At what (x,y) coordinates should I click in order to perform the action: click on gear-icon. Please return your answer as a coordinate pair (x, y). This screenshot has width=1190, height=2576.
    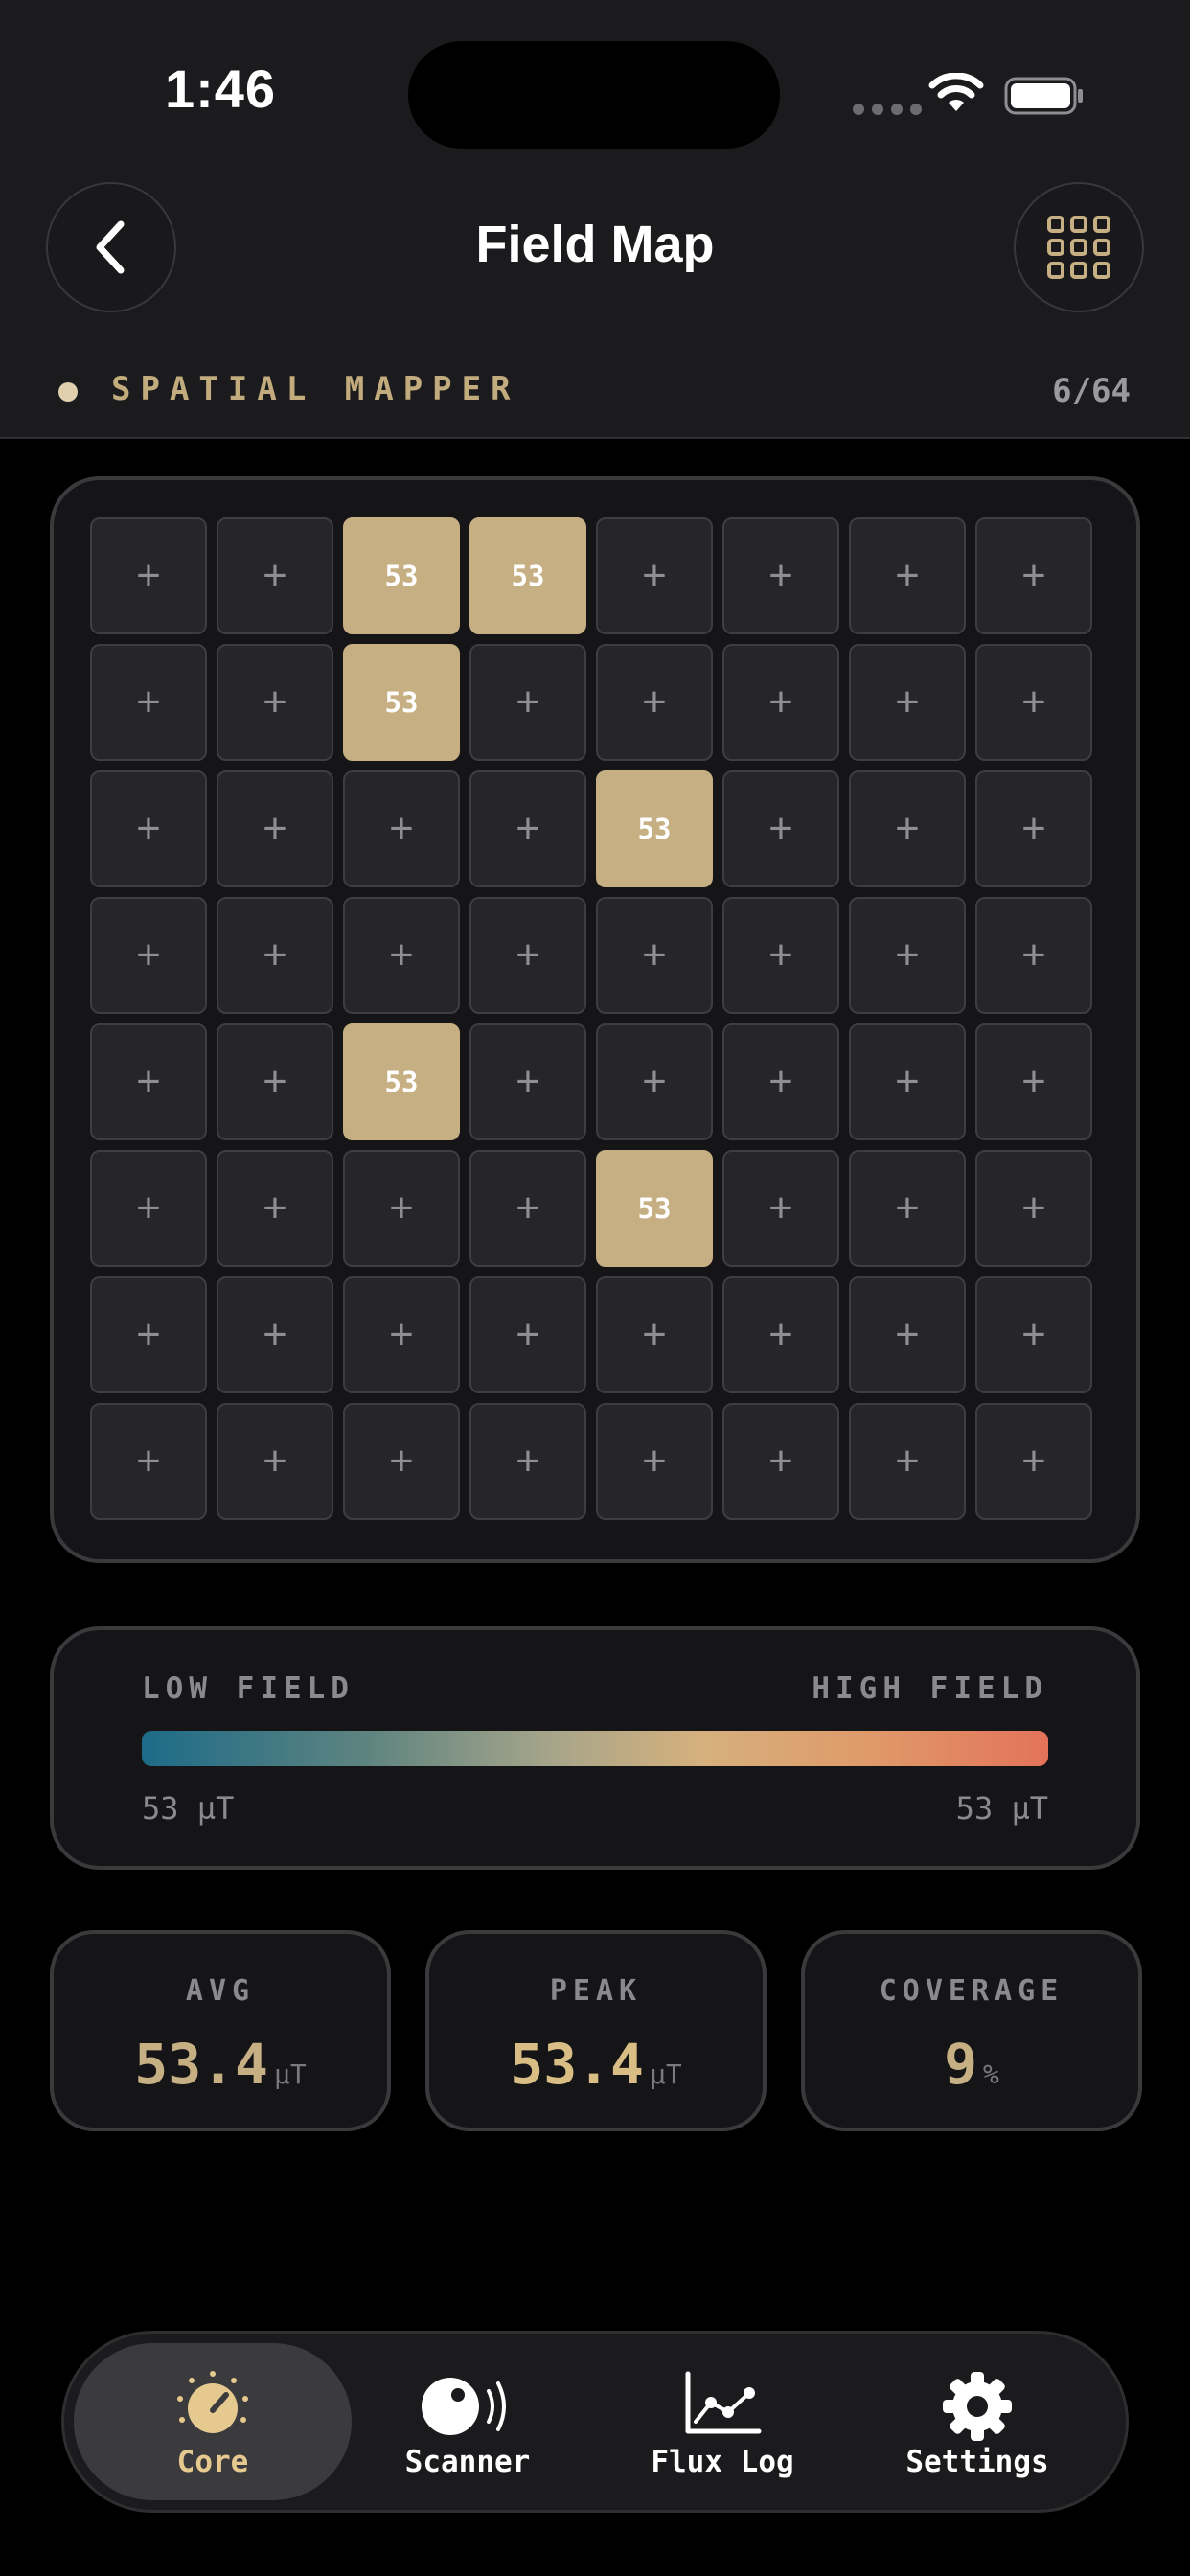
    Looking at the image, I should click on (978, 2406).